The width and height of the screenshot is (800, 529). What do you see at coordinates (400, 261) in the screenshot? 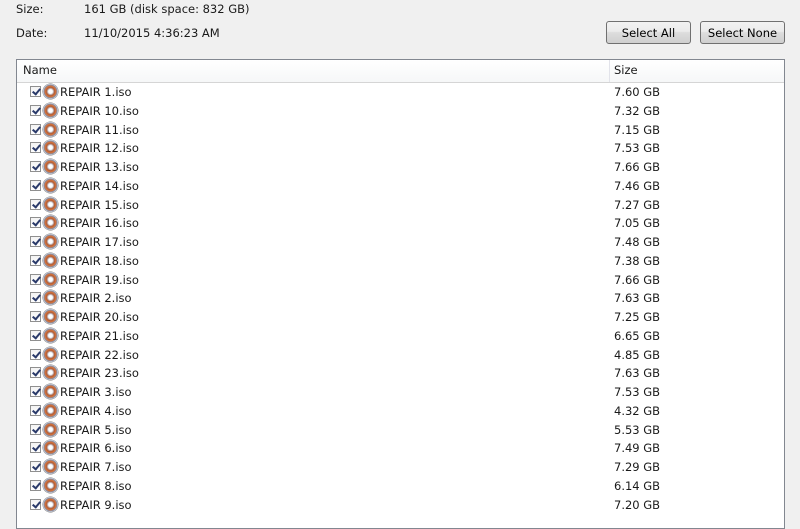
I see `list-item: REPAIR 18.iso 7.38 GB` at bounding box center [400, 261].